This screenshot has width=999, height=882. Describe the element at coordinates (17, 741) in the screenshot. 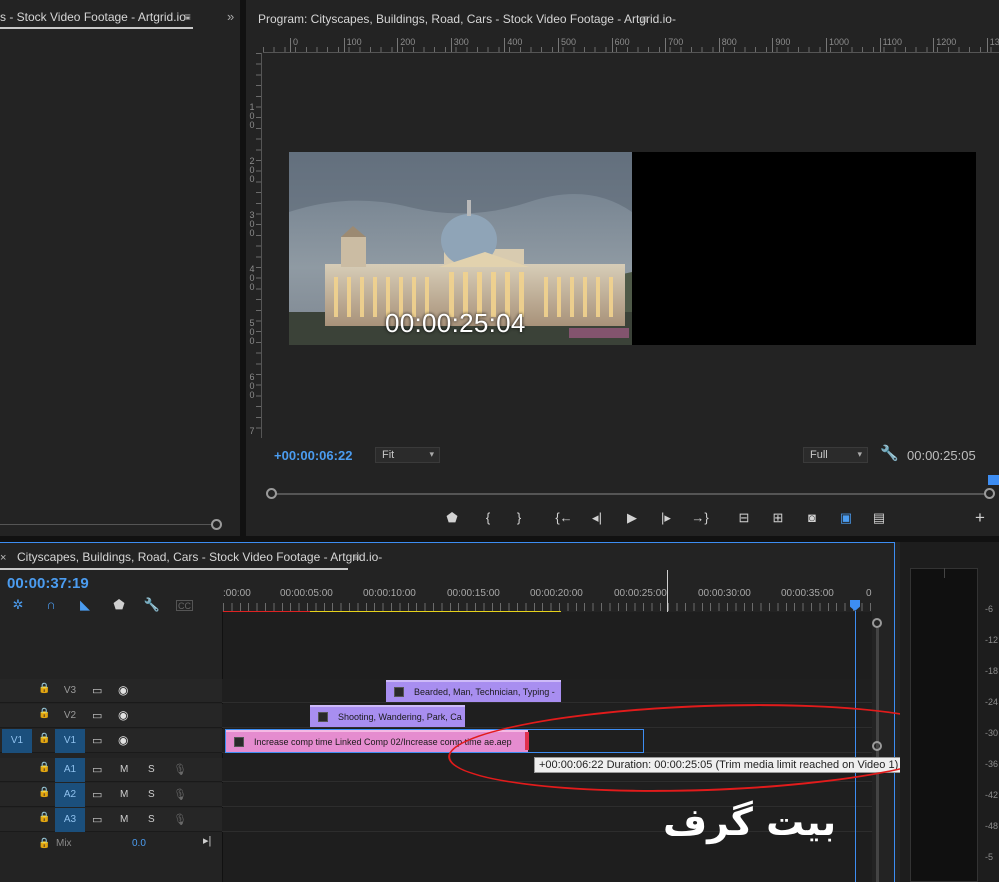

I see `source-patch-v1: V1` at that location.